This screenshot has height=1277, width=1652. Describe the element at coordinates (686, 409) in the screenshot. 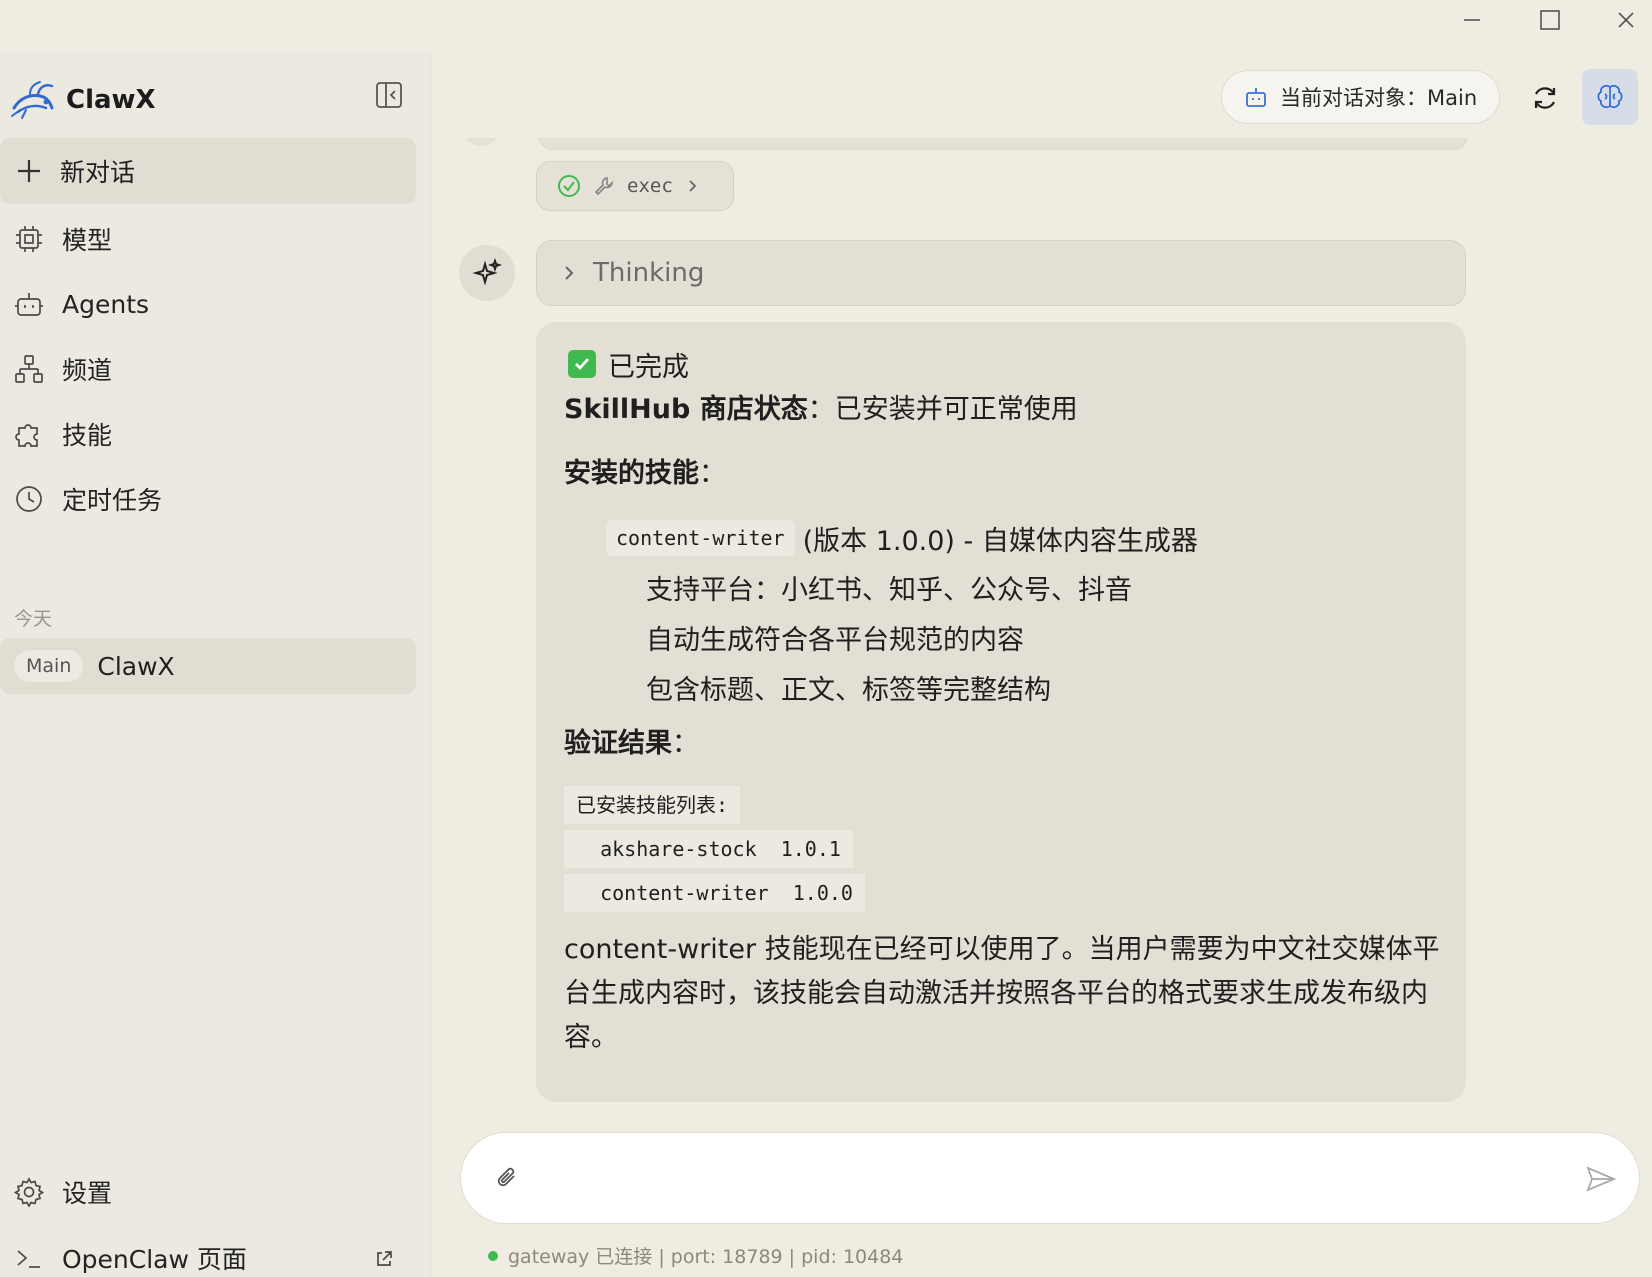

I see `store-status-label: SkillHub 商店状态` at that location.